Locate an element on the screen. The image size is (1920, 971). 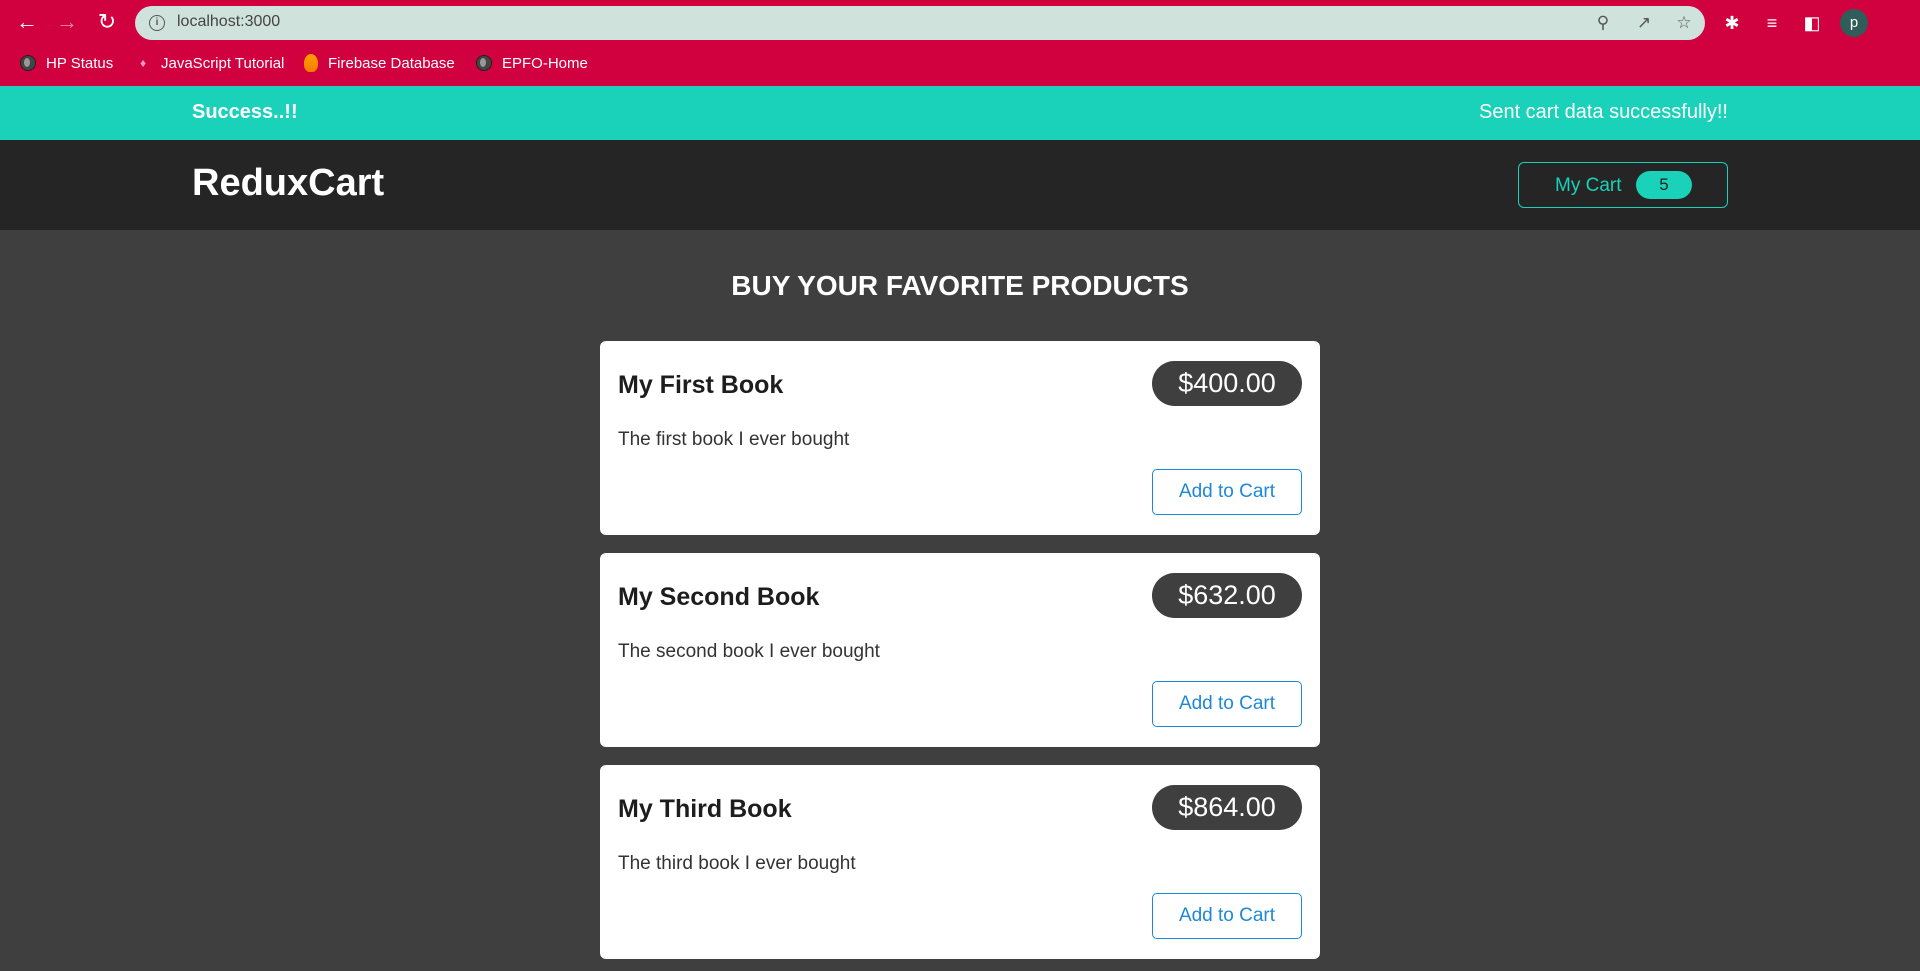
javascript-icon: ♦ is located at coordinates (143, 63).